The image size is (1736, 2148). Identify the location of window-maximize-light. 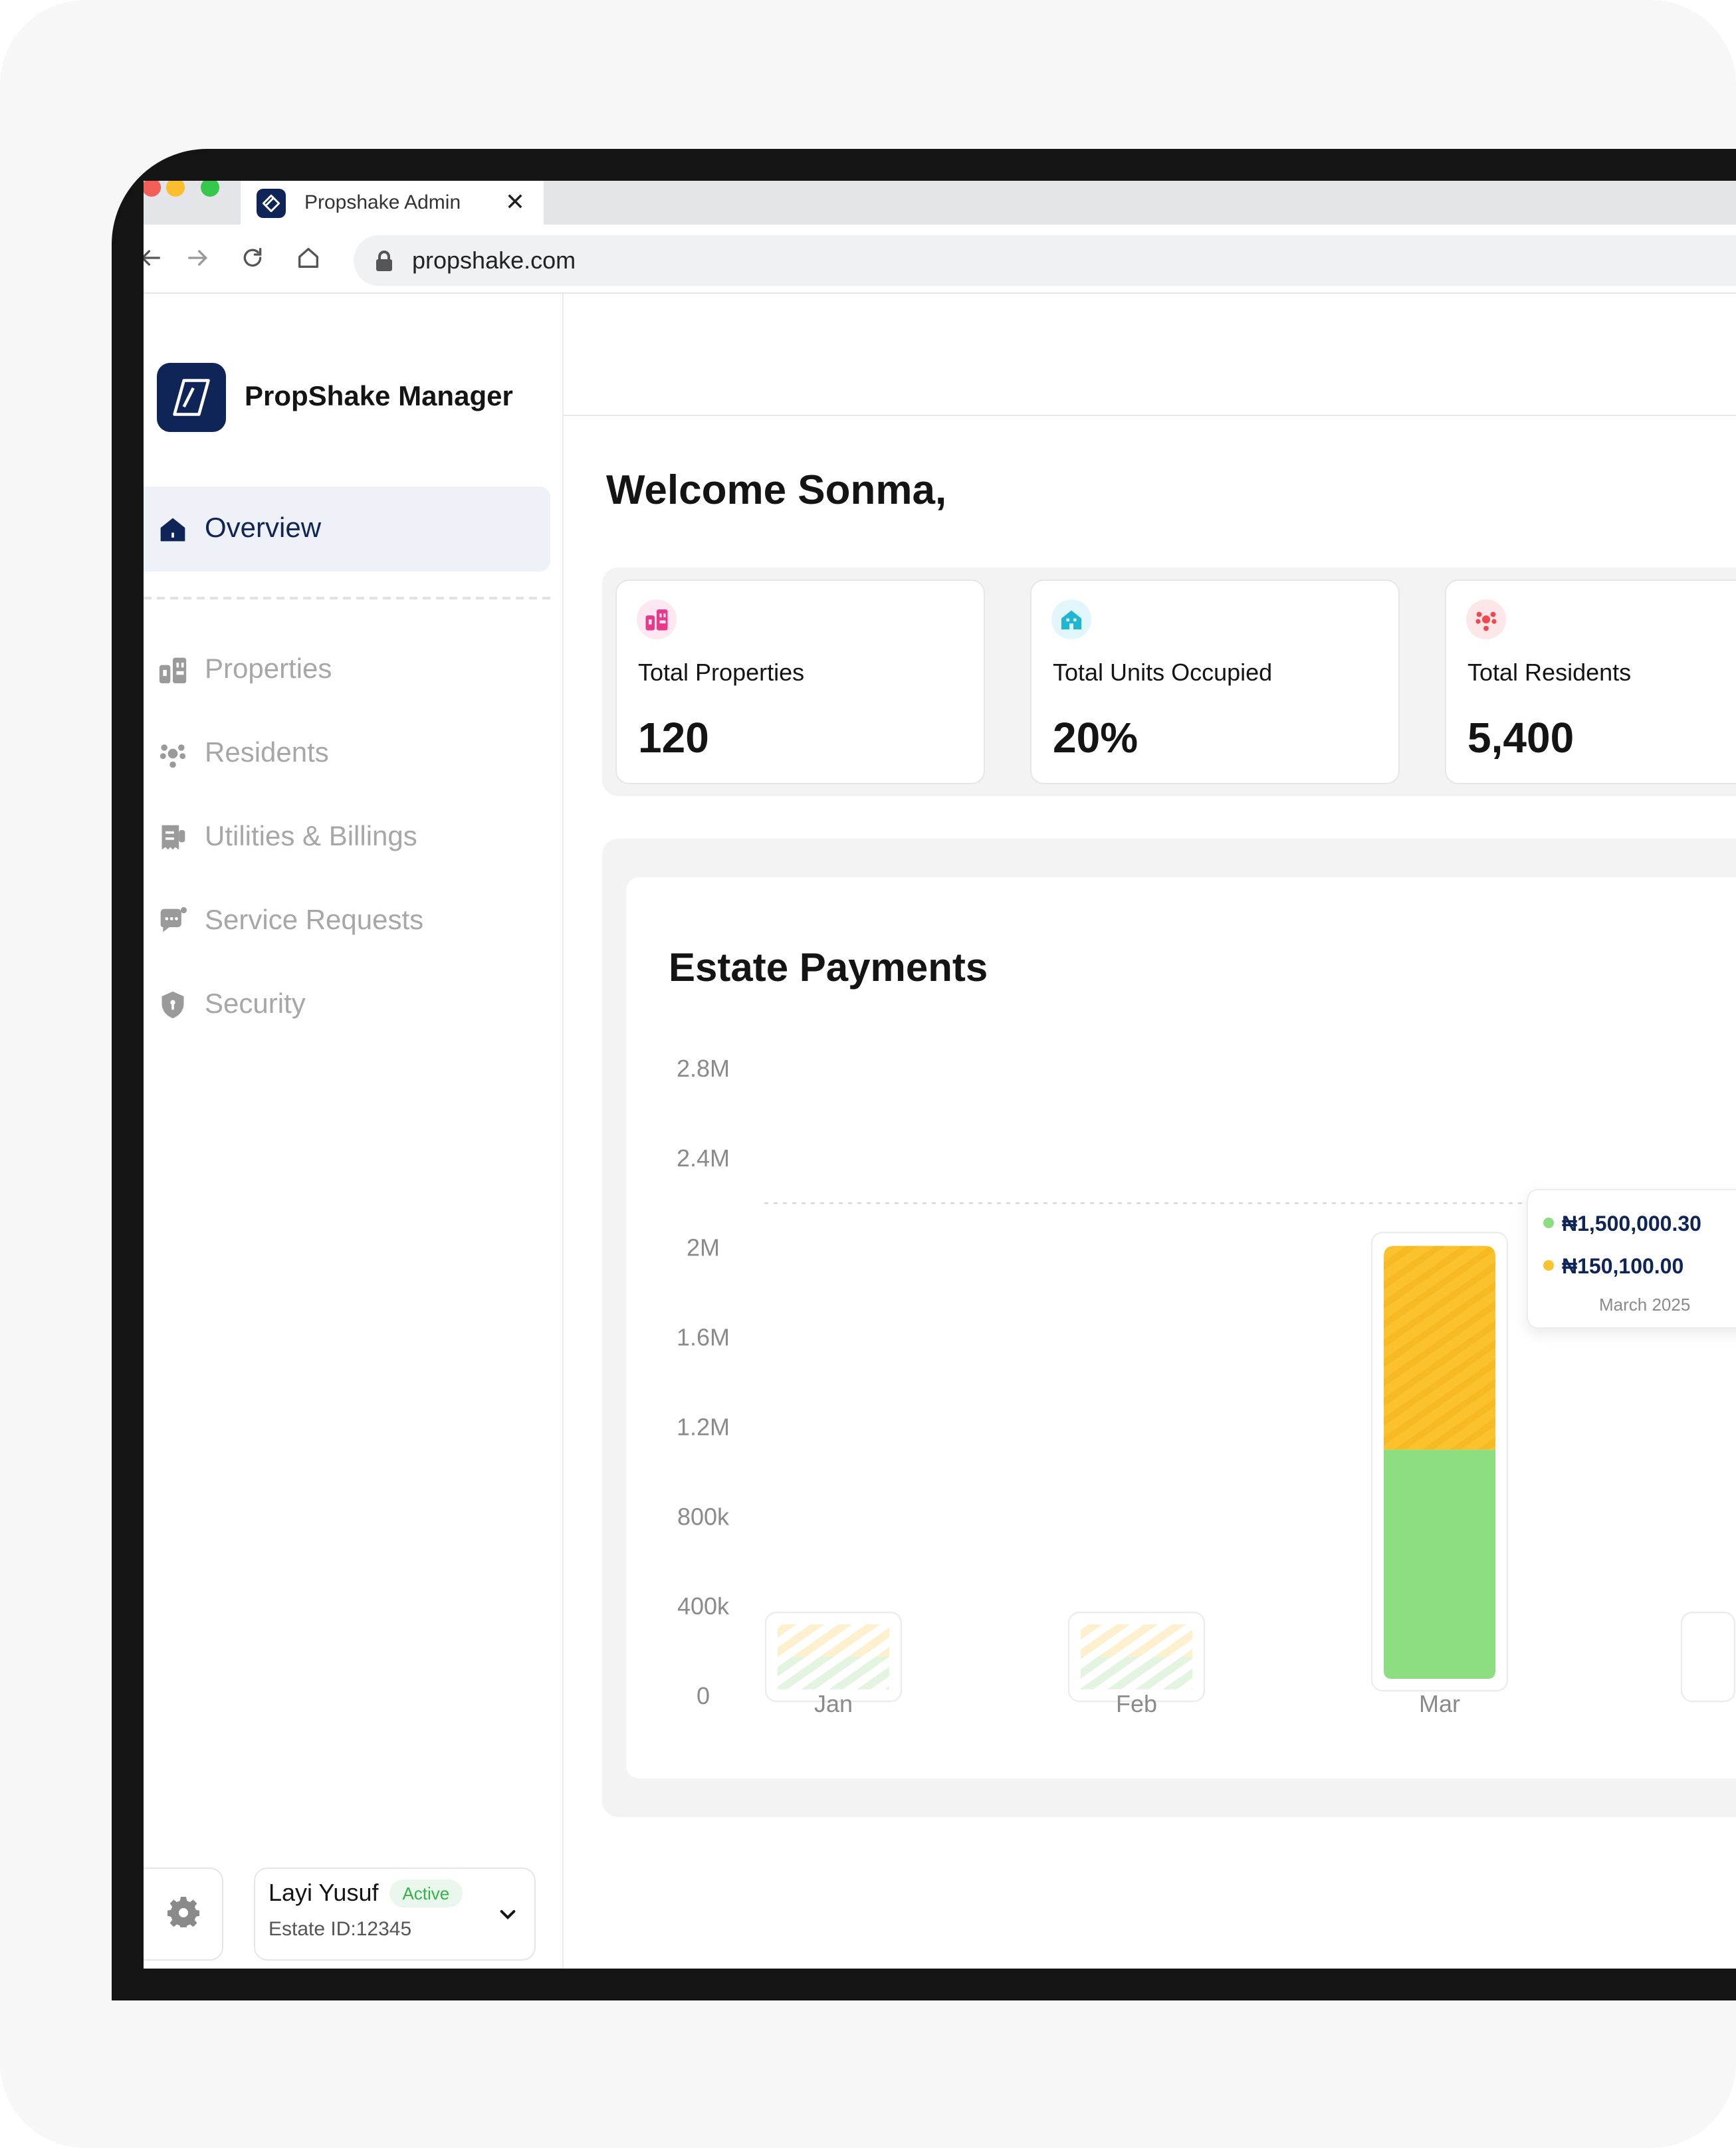
(210, 189).